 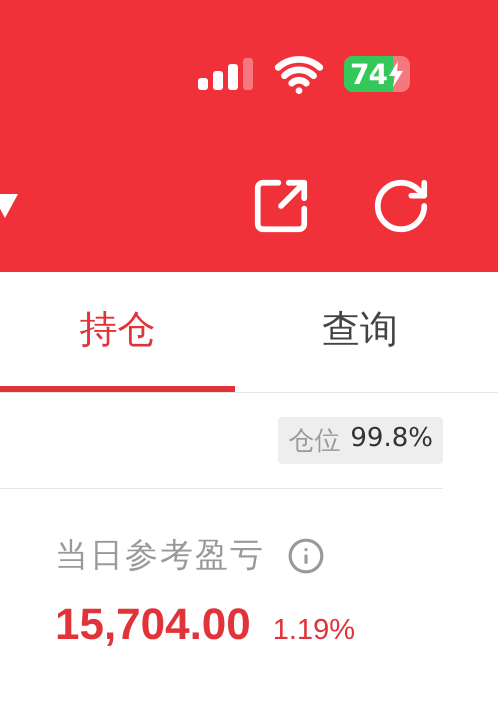 What do you see at coordinates (391, 439) in the screenshot?
I see `position-value: 99.8%` at bounding box center [391, 439].